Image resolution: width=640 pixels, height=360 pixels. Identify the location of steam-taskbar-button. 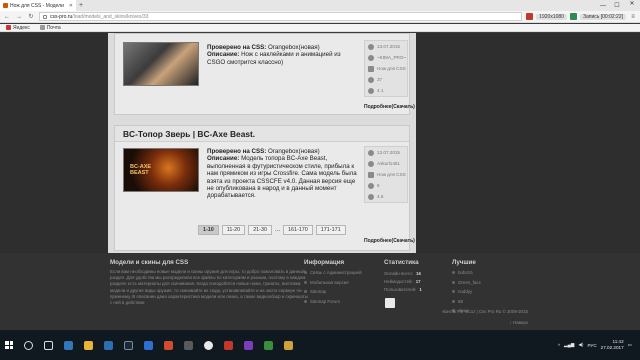
(128, 345).